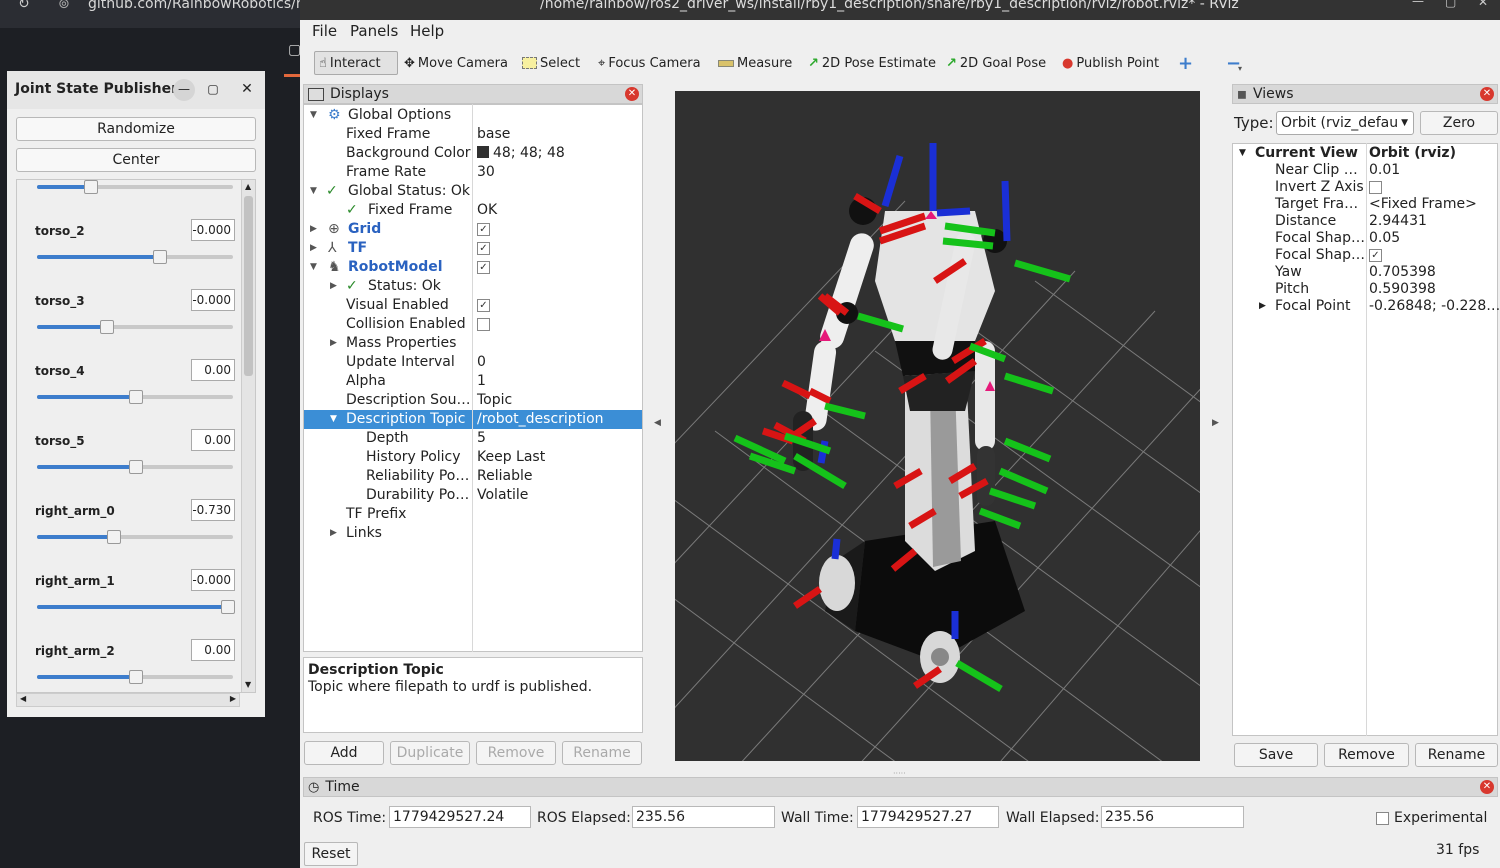  What do you see at coordinates (213, 510) in the screenshot?
I see `joint-value-field: -0.730` at bounding box center [213, 510].